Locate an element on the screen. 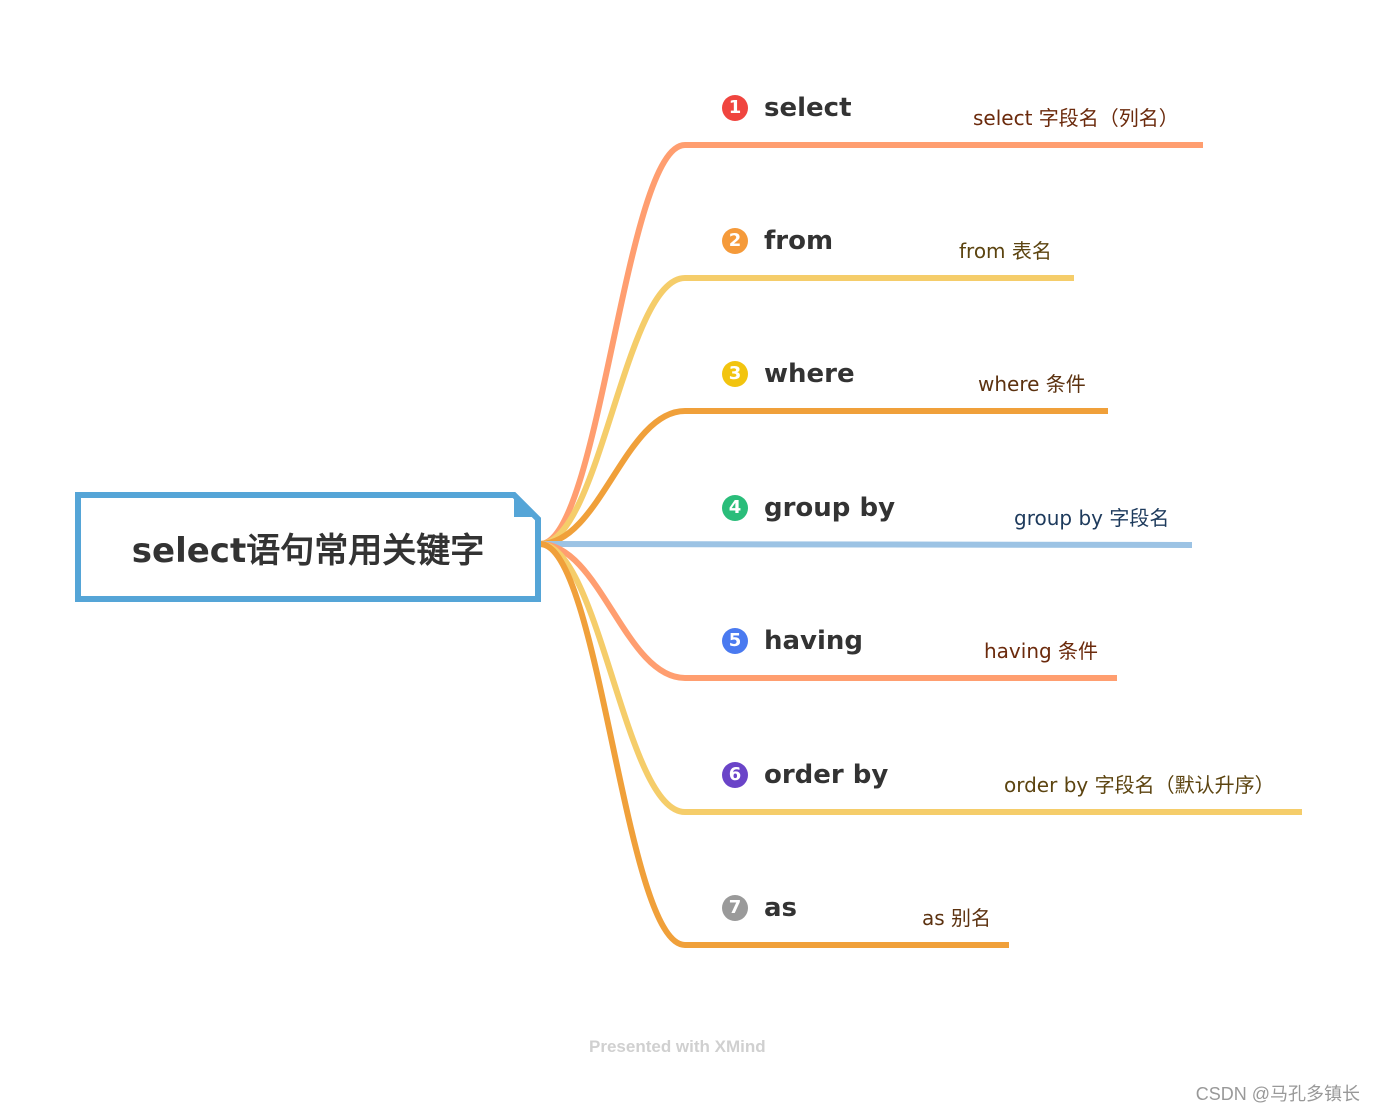  branch-line-group-by is located at coordinates (866, 544).